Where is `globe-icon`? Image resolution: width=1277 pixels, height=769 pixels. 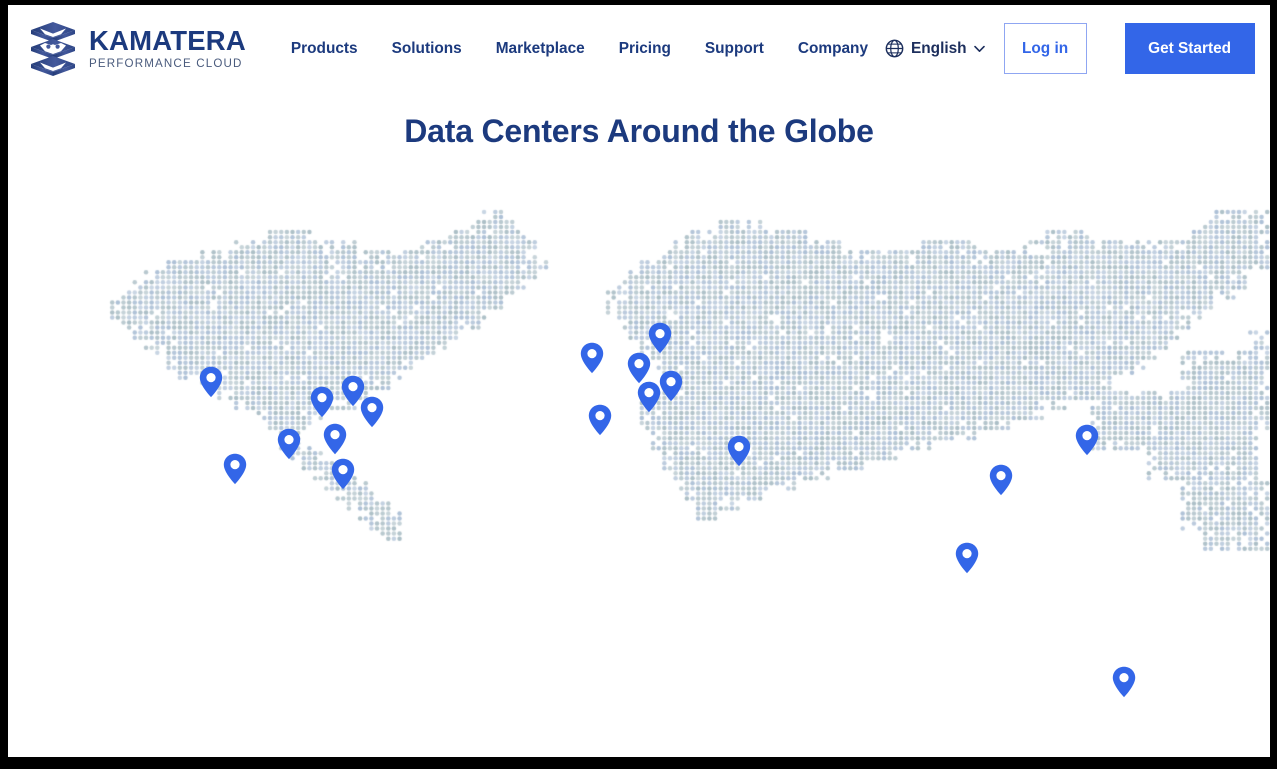 globe-icon is located at coordinates (894, 48).